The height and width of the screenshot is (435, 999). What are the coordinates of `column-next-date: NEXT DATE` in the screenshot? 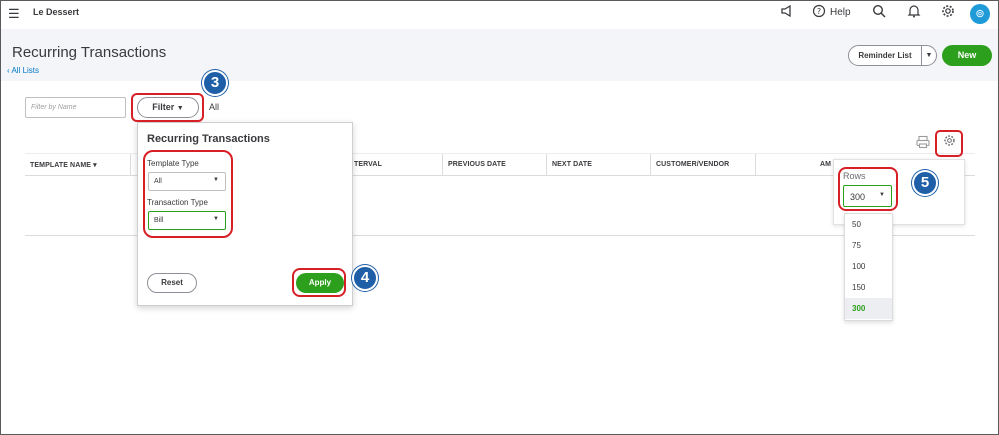 It's located at (572, 164).